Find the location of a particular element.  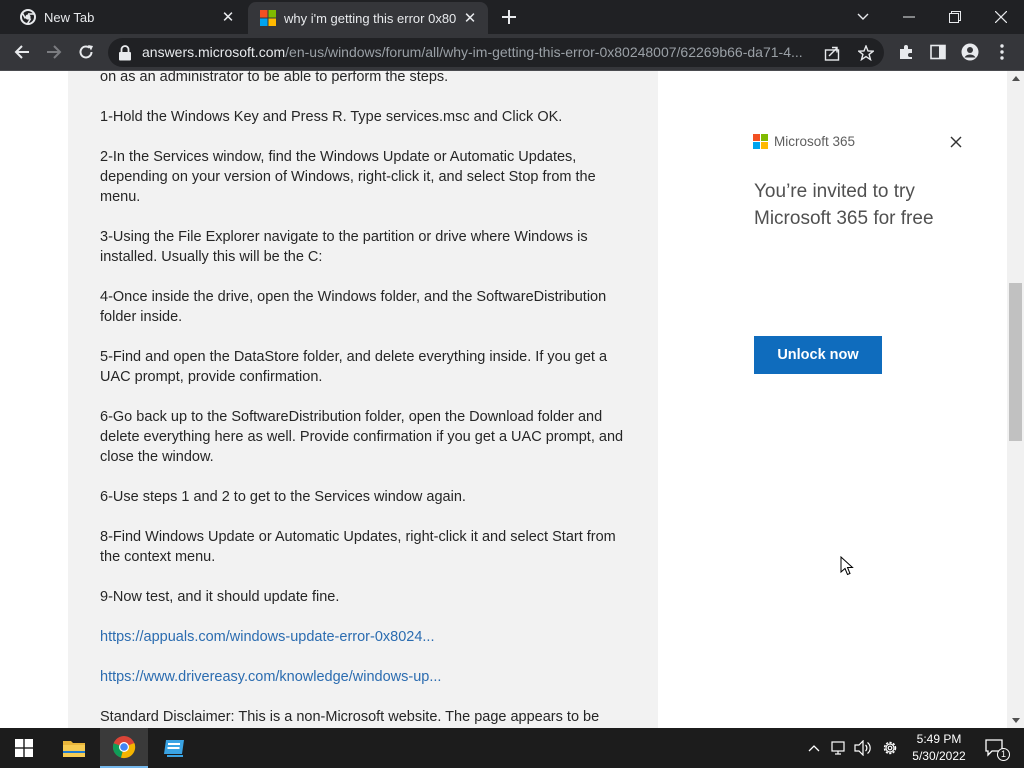

reload-icon is located at coordinates (86, 52).